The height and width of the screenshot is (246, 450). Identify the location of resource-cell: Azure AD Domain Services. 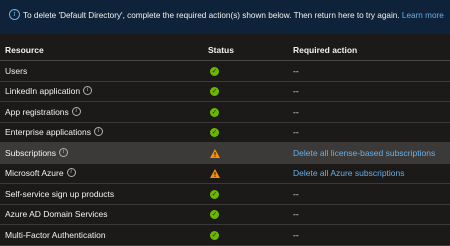
(102, 214).